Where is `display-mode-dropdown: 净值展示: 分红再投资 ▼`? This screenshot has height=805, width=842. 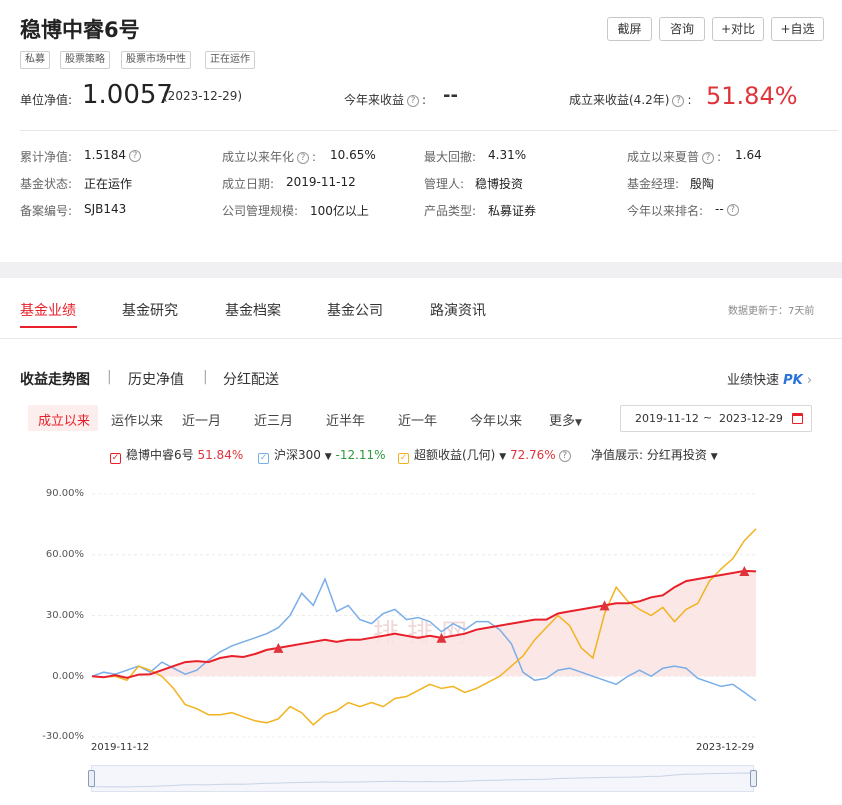
display-mode-dropdown: 净值展示: 分红再投资 ▼ is located at coordinates (654, 454).